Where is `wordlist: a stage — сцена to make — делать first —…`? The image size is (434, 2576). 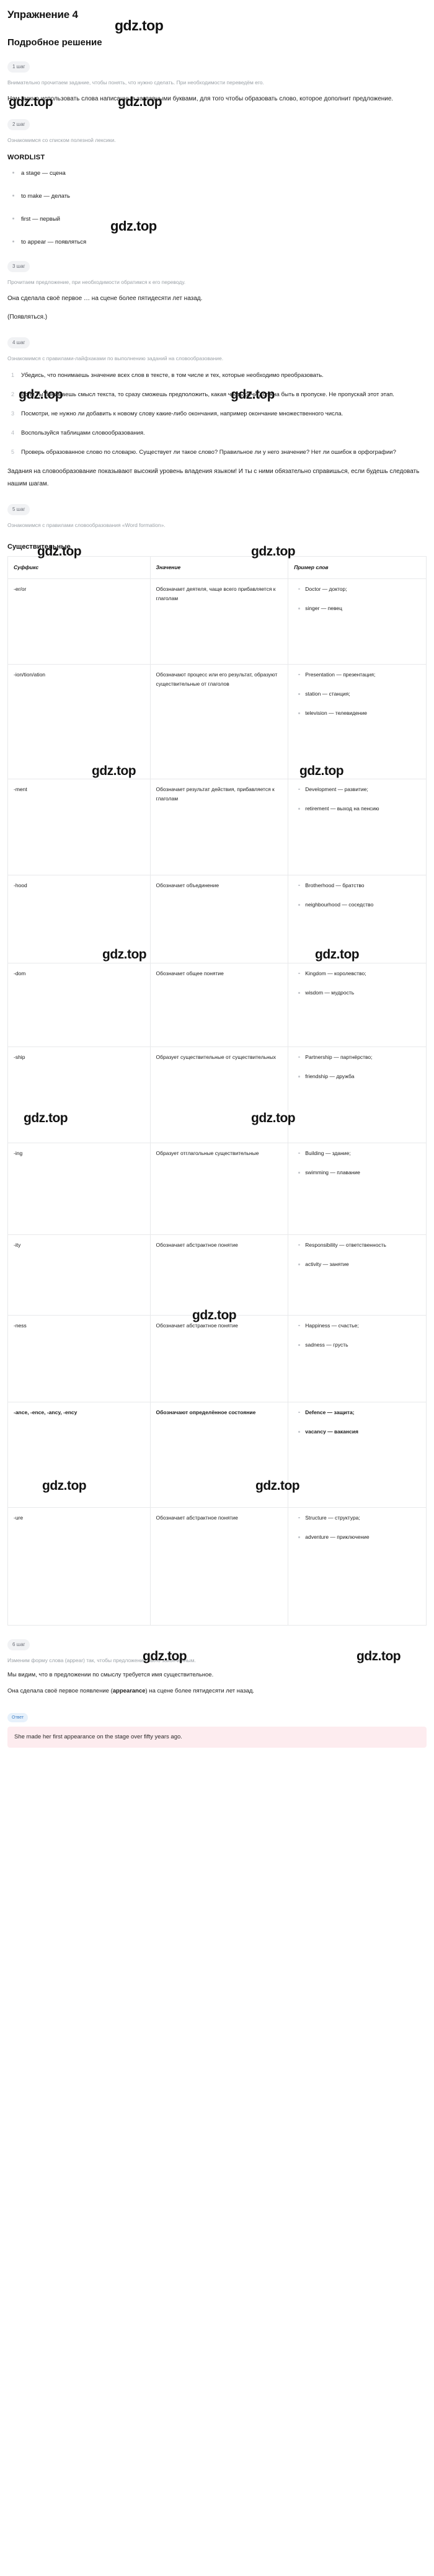
wordlist: a stage — сцена to make — делать first —… is located at coordinates (217, 208).